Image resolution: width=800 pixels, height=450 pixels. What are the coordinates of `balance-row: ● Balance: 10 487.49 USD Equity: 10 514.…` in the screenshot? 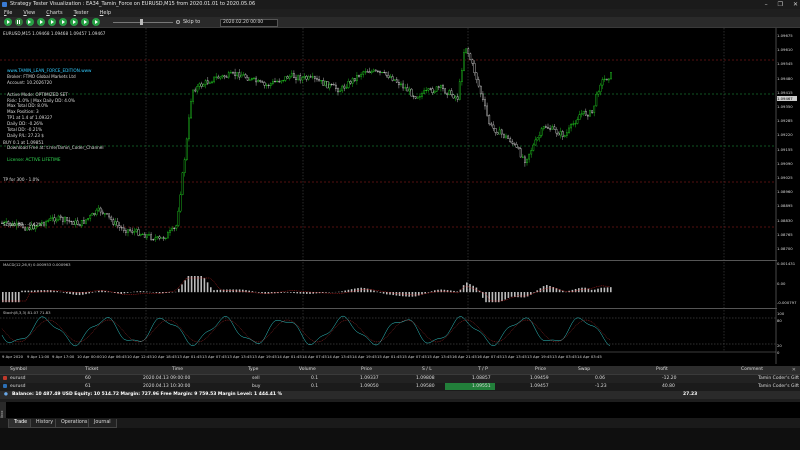 It's located at (400, 395).